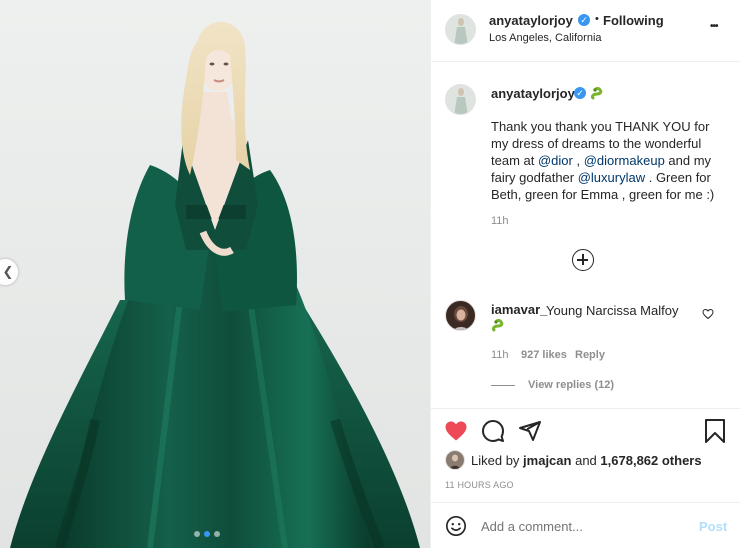 This screenshot has width=740, height=548. What do you see at coordinates (547, 460) in the screenshot?
I see `liked-by-user: jmajcan` at bounding box center [547, 460].